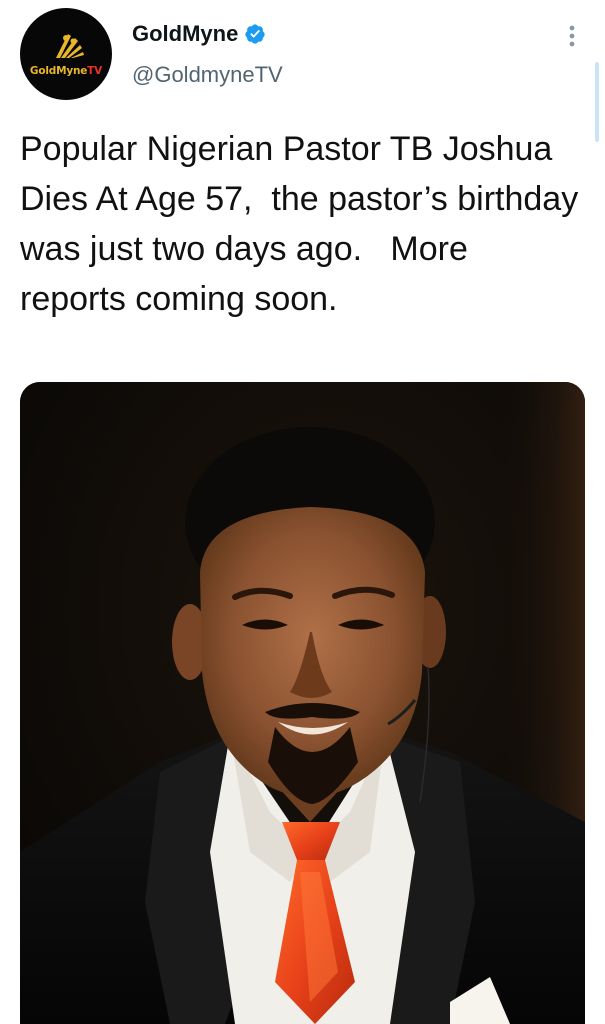 The height and width of the screenshot is (1024, 605). Describe the element at coordinates (185, 34) in the screenshot. I see `display-name: GoldMyne` at that location.